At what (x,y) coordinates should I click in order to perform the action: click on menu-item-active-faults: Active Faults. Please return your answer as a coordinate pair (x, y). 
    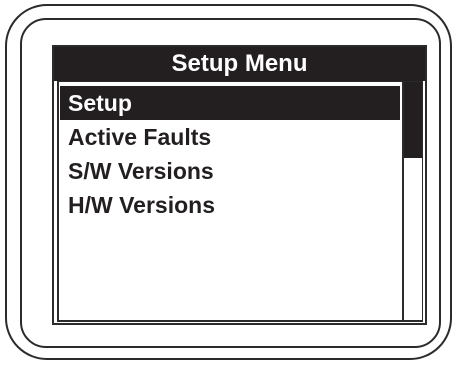
    Looking at the image, I should click on (230, 137).